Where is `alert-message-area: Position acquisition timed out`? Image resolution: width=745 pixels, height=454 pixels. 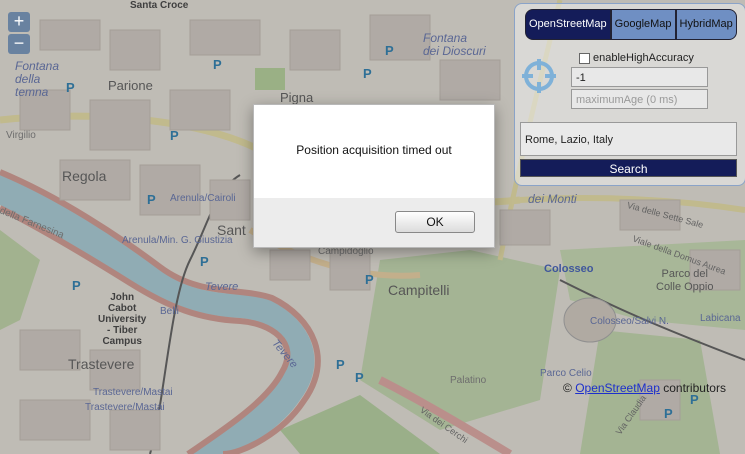 alert-message-area: Position acquisition timed out is located at coordinates (374, 151).